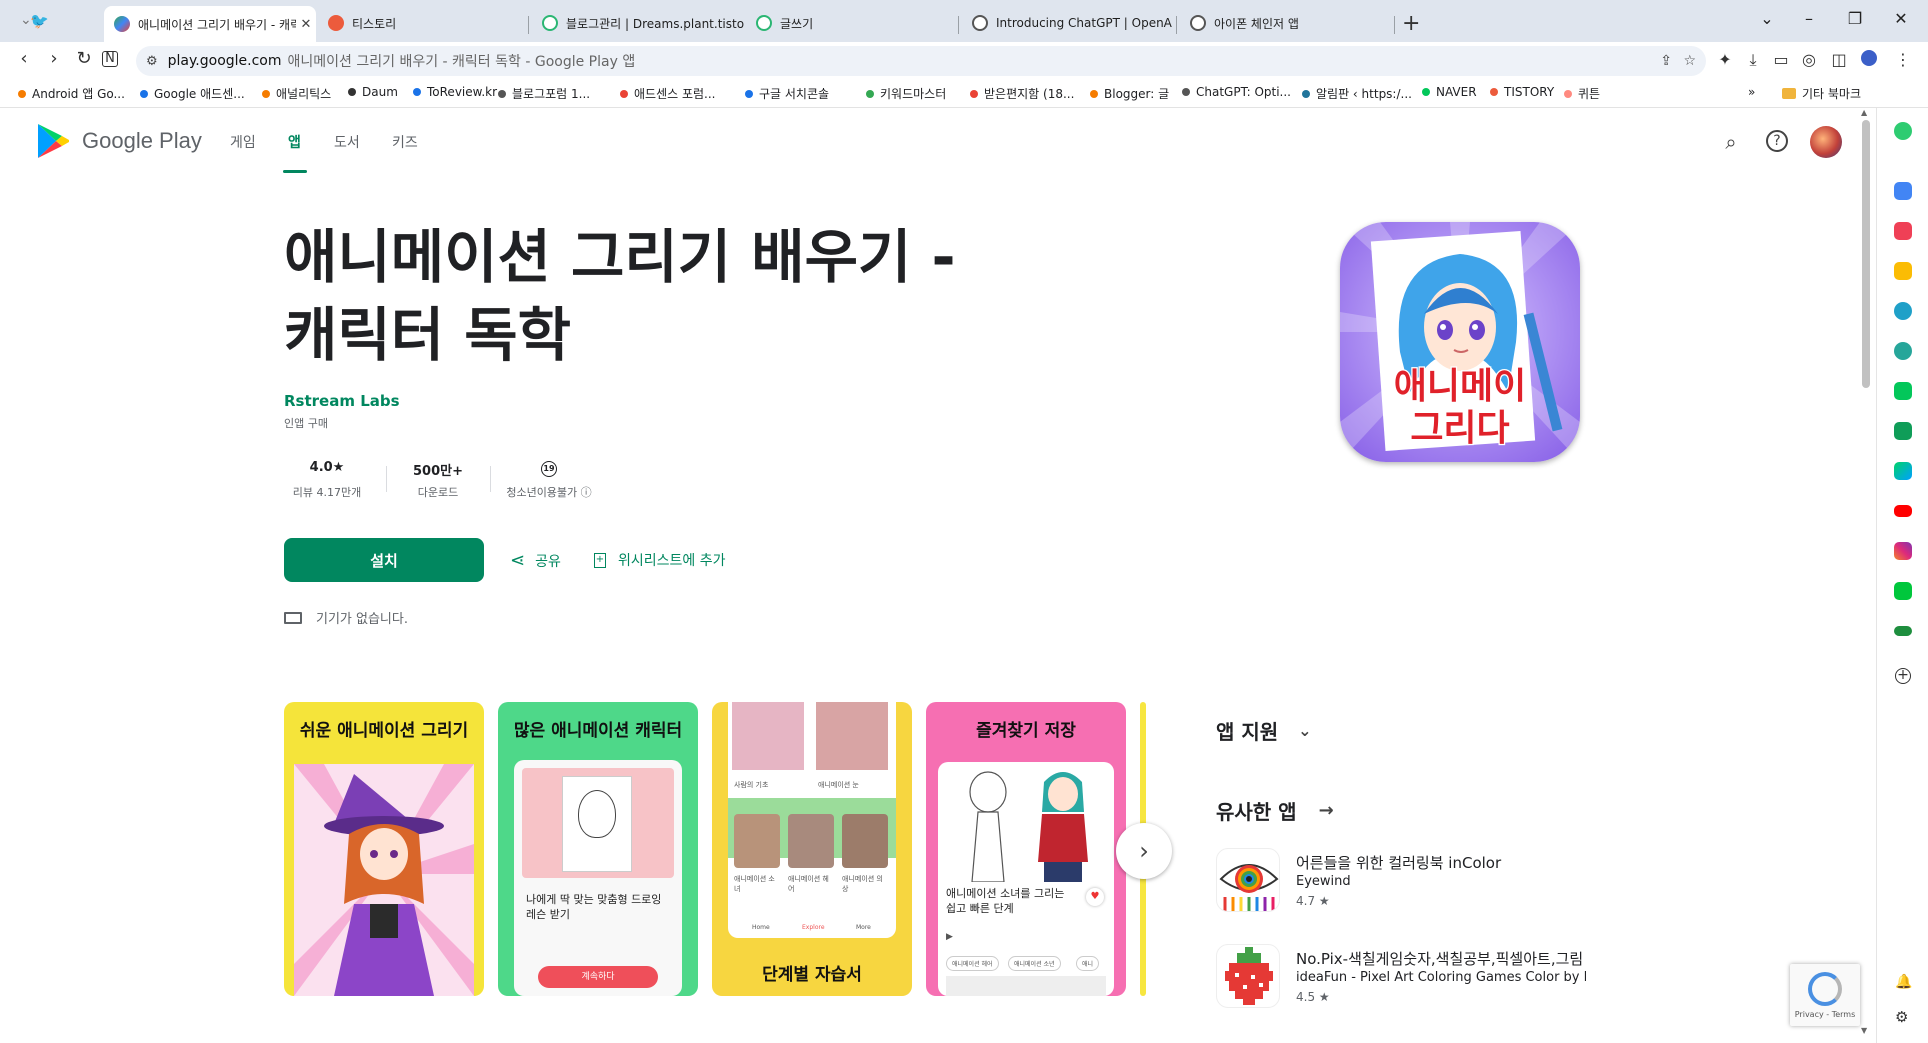 The height and width of the screenshot is (1043, 1928). What do you see at coordinates (1903, 59) in the screenshot?
I see `menu-icon: ⋮` at bounding box center [1903, 59].